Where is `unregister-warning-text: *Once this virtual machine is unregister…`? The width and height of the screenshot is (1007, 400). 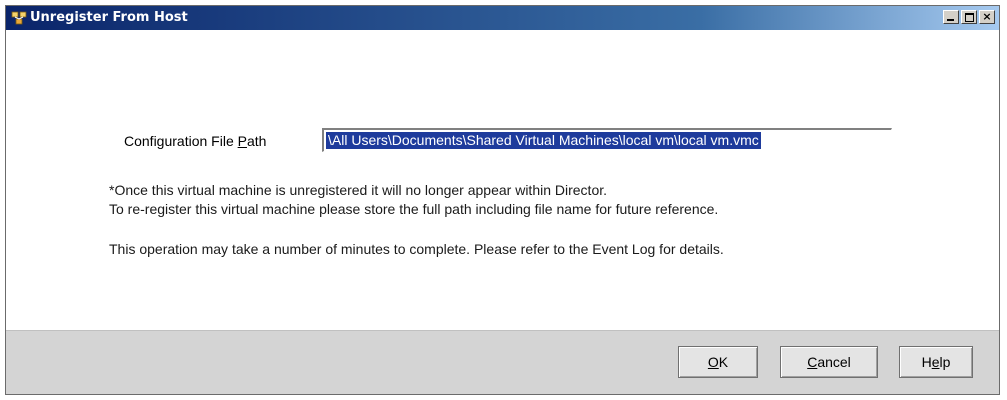 unregister-warning-text: *Once this virtual machine is unregister… is located at coordinates (358, 190).